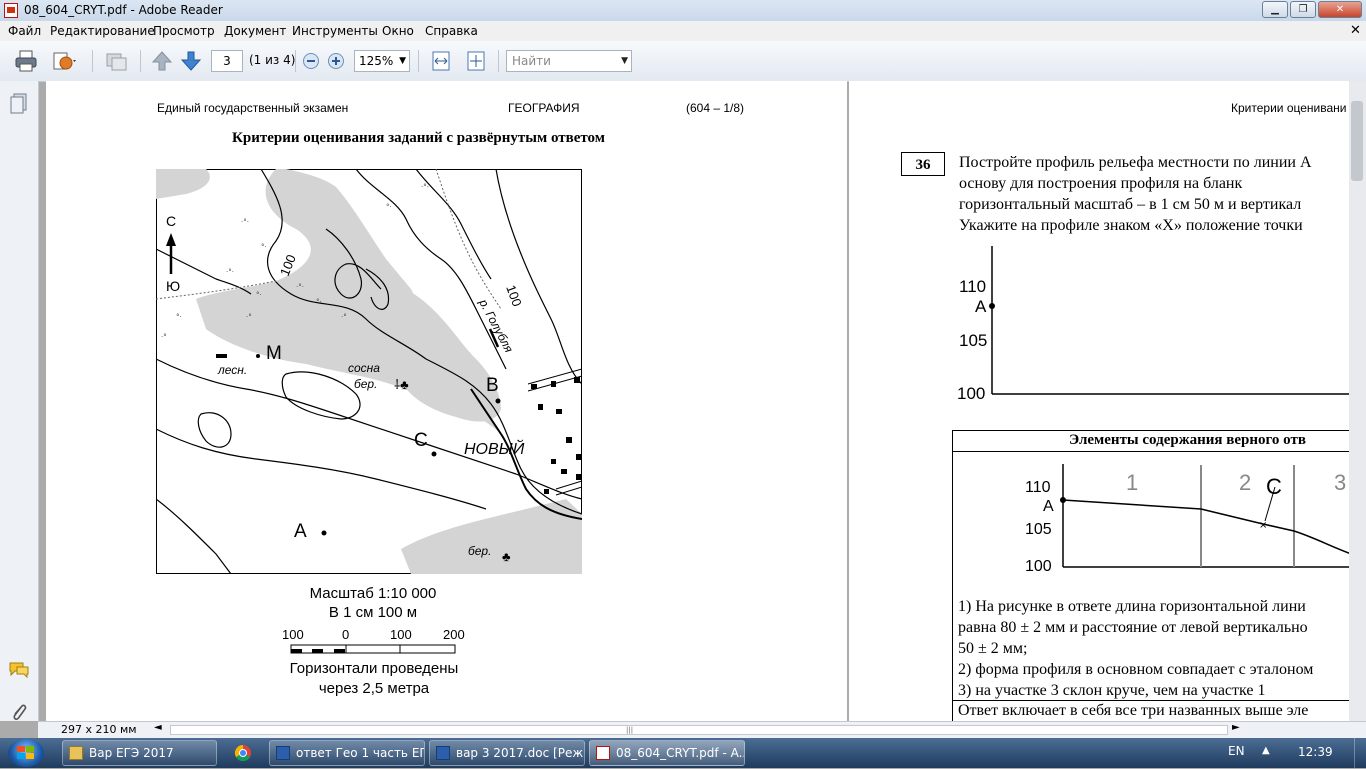  I want to click on south-label: Ю, so click(173, 286).